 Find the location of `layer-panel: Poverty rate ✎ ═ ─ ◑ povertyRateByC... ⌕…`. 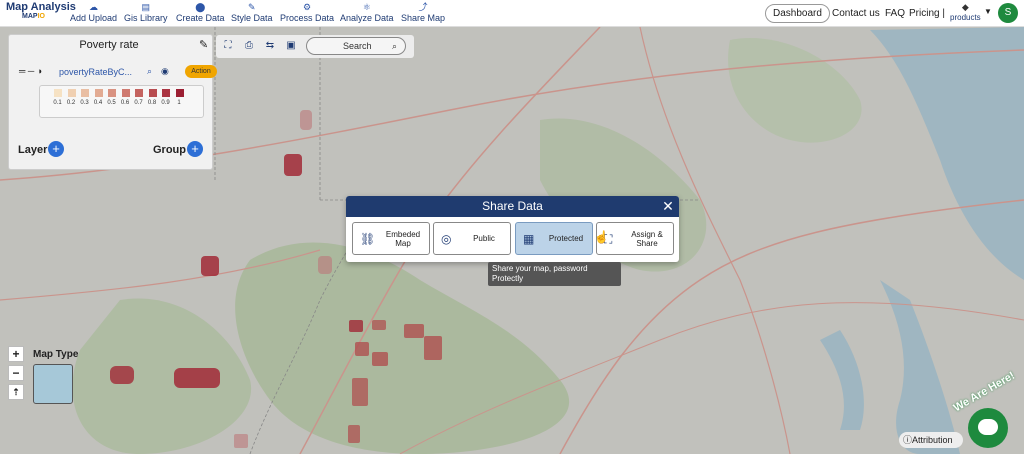

layer-panel: Poverty rate ✎ ═ ─ ◑ povertyRateByC... ⌕… is located at coordinates (112, 102).